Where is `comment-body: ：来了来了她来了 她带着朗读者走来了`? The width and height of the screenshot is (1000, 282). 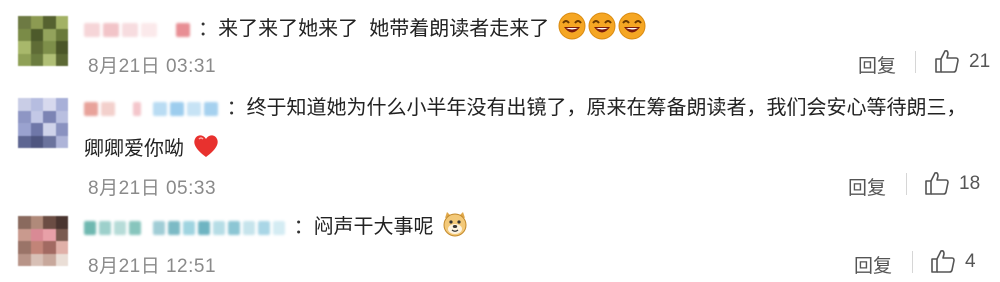 comment-body: ：来了来了她来了 她带着朗读者走来了 is located at coordinates (365, 29).